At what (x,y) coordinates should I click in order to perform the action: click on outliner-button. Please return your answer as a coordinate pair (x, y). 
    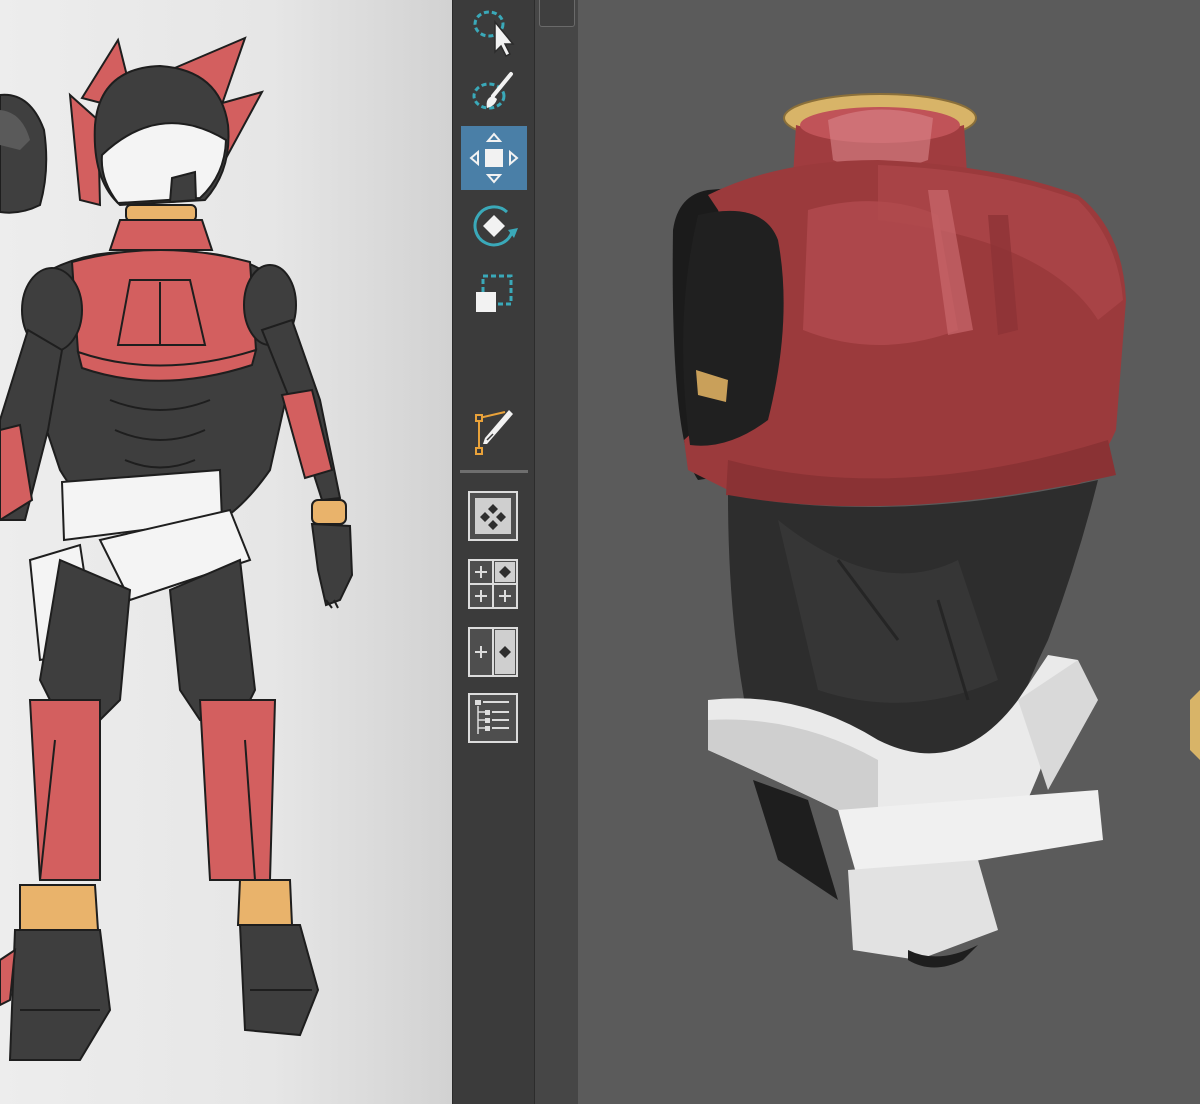
    Looking at the image, I should click on (493, 718).